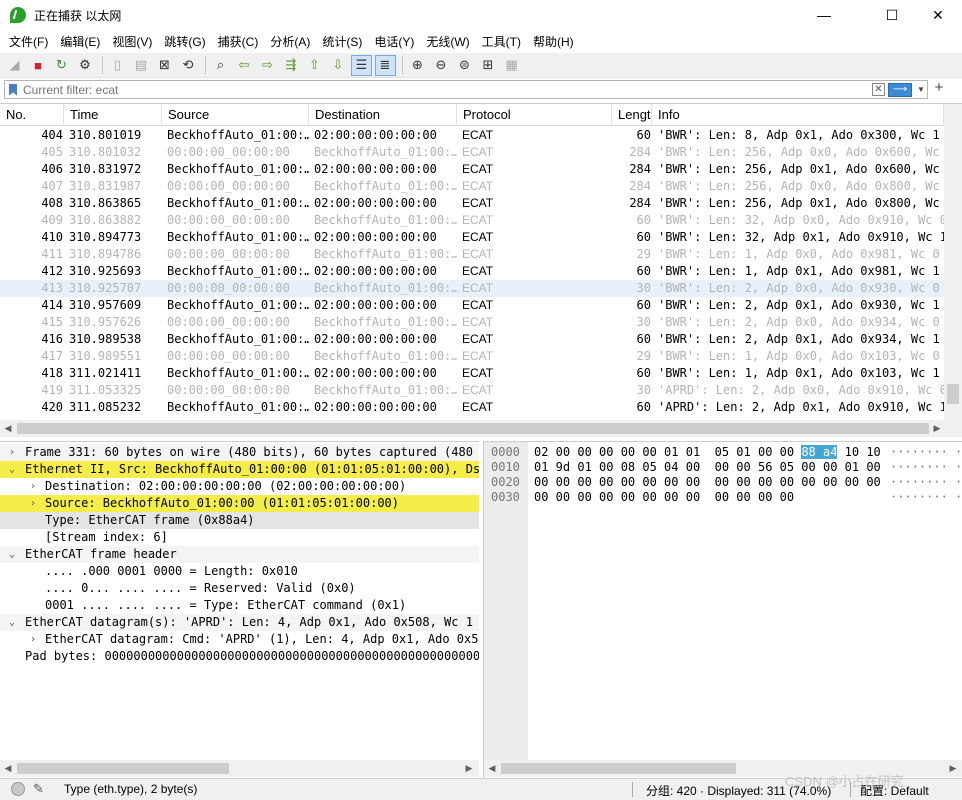 Image resolution: width=962 pixels, height=800 pixels. I want to click on column-header-info: Info, so click(798, 115).